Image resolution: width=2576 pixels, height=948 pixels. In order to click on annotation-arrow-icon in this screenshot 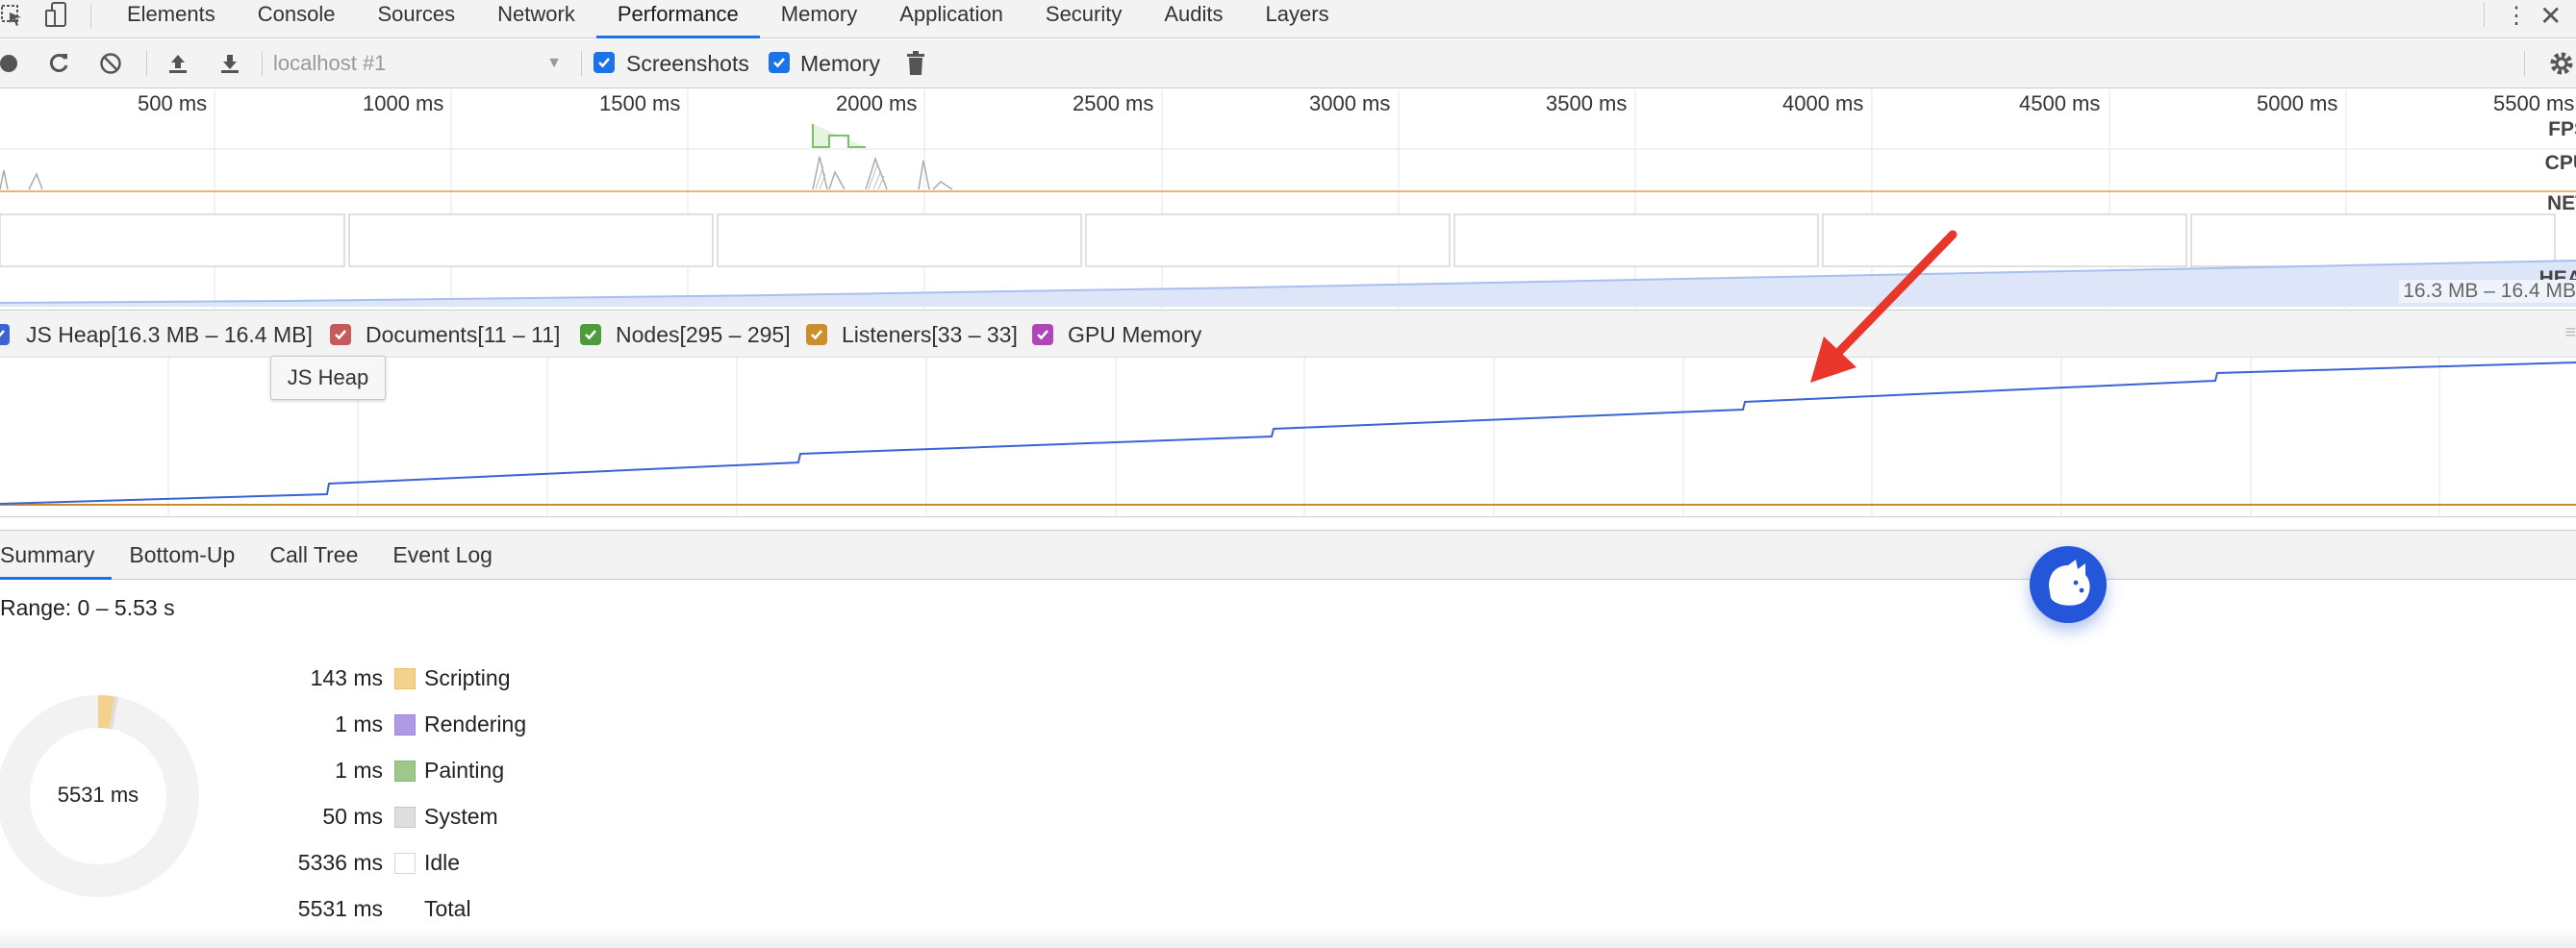, I will do `click(1884, 306)`.